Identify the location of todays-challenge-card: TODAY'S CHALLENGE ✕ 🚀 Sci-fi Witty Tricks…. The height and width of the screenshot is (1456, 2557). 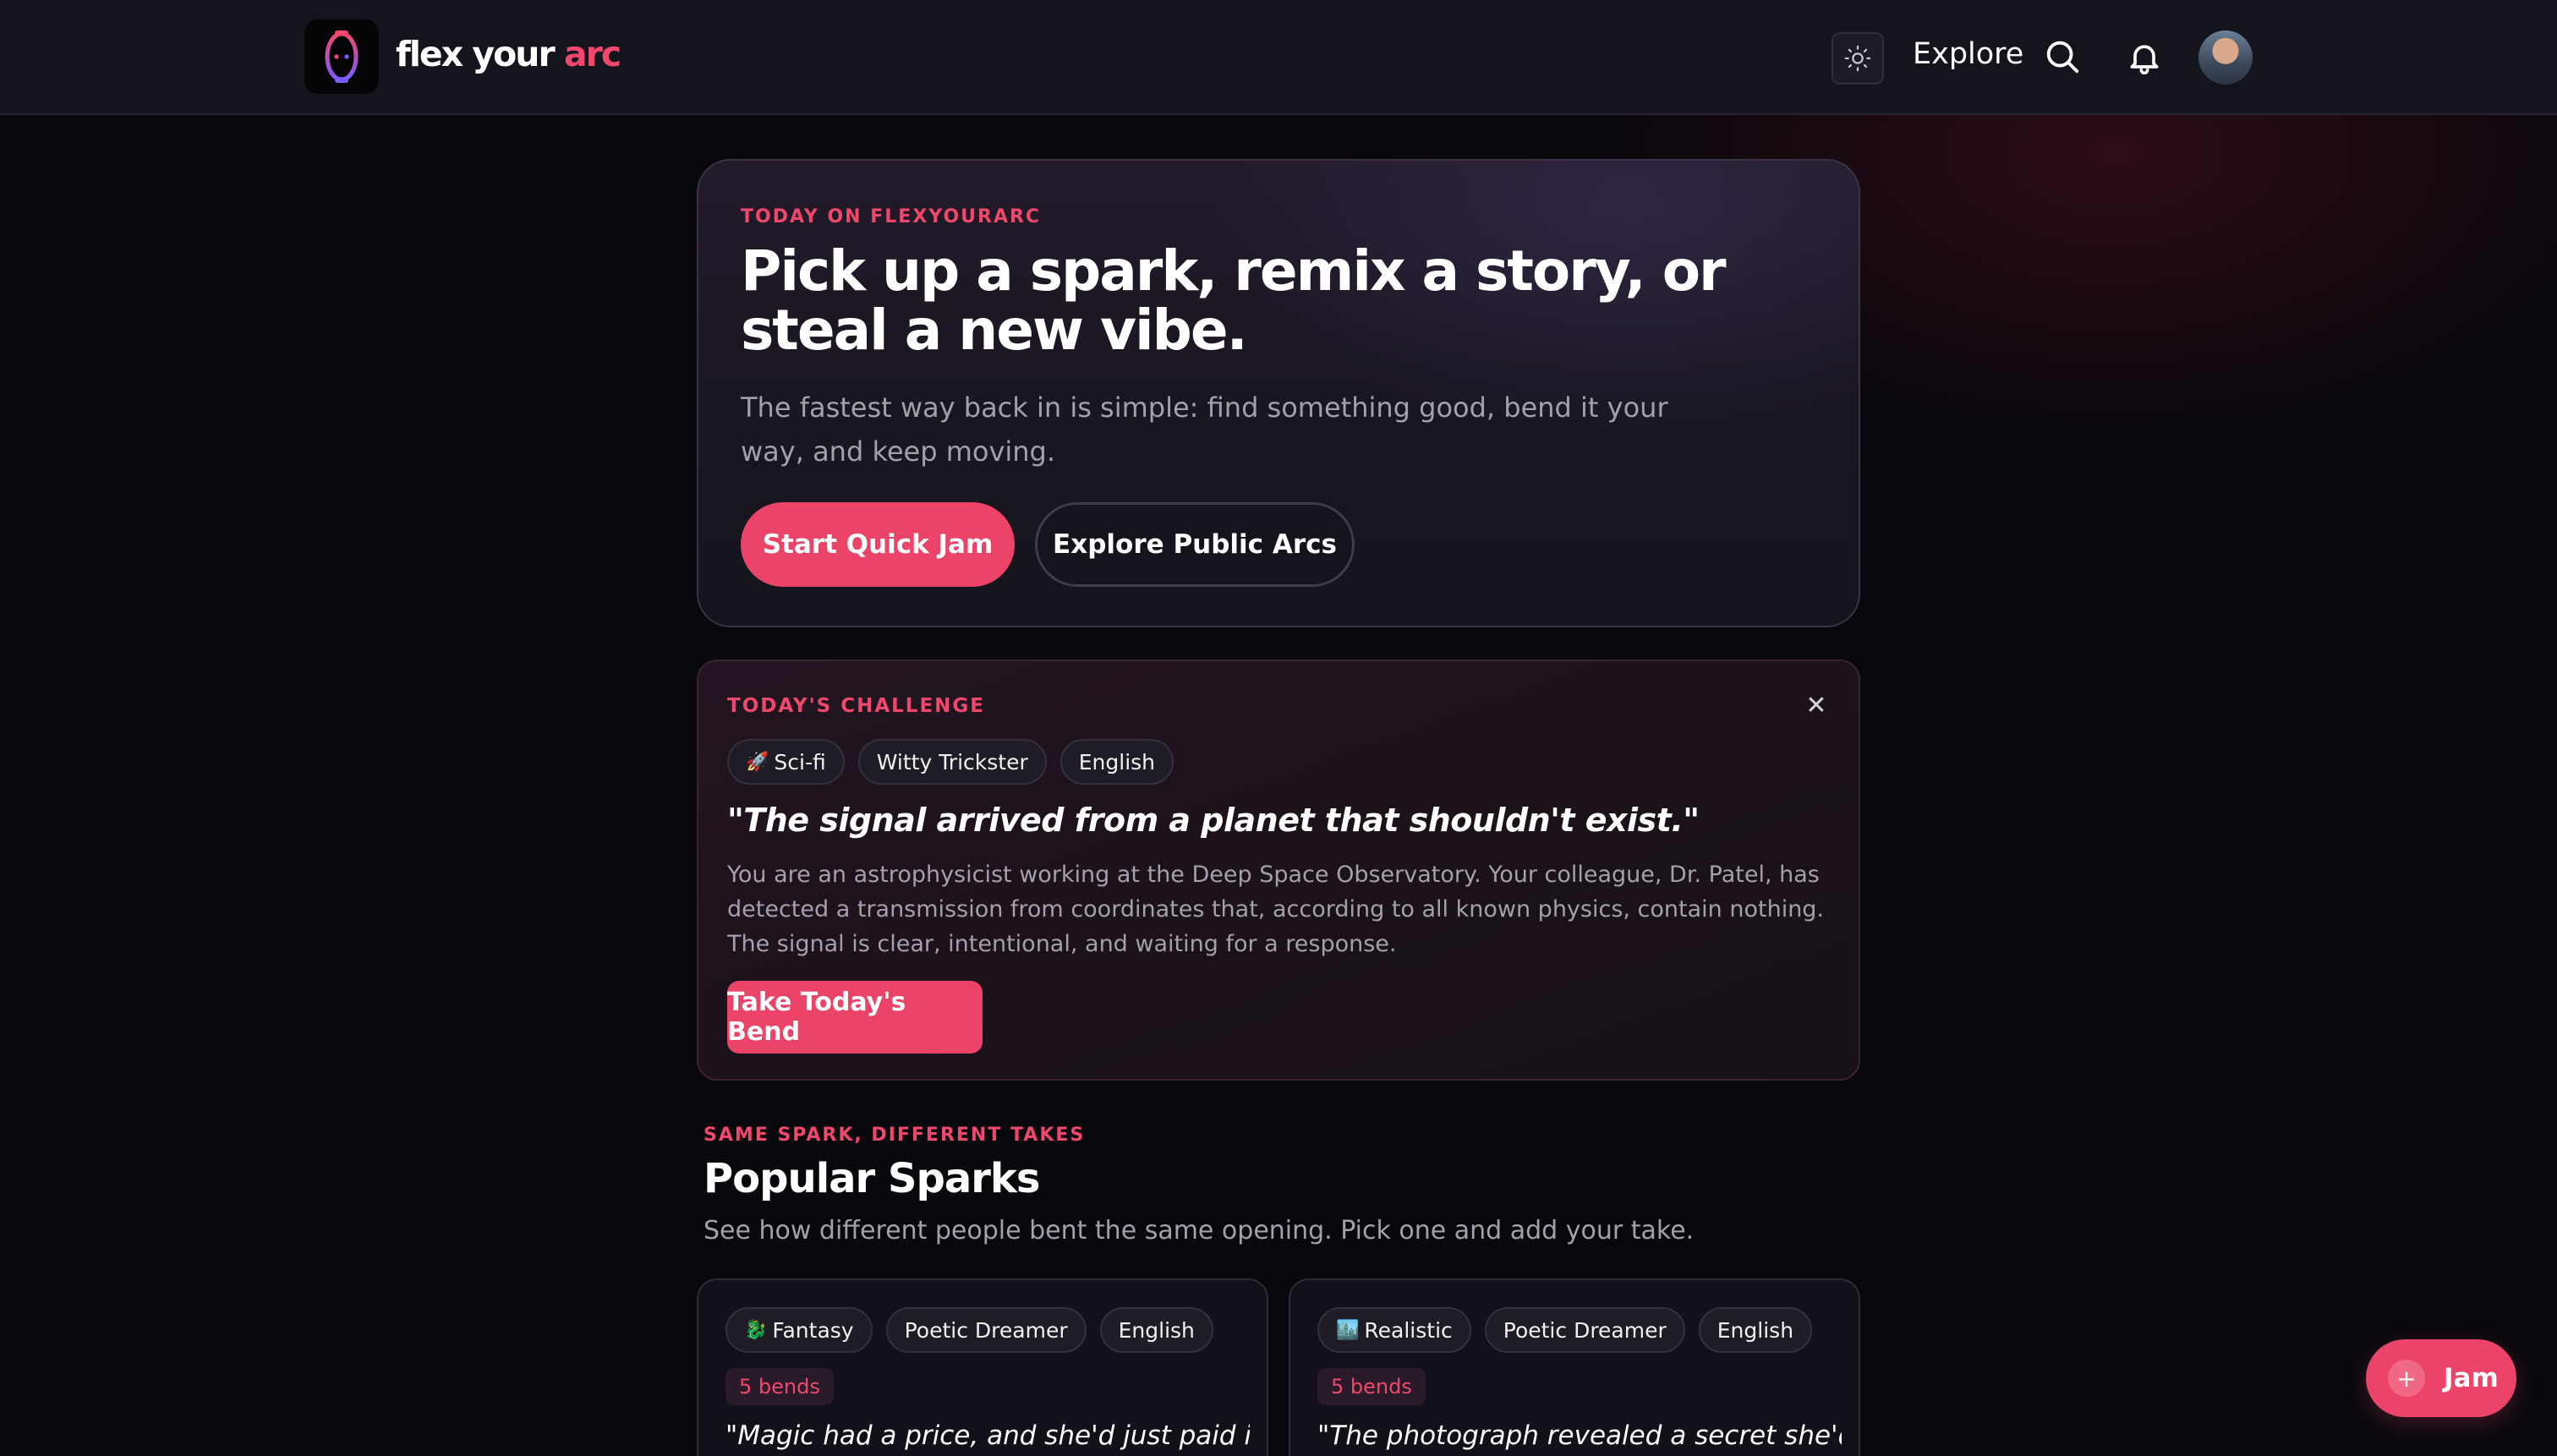
(1278, 870).